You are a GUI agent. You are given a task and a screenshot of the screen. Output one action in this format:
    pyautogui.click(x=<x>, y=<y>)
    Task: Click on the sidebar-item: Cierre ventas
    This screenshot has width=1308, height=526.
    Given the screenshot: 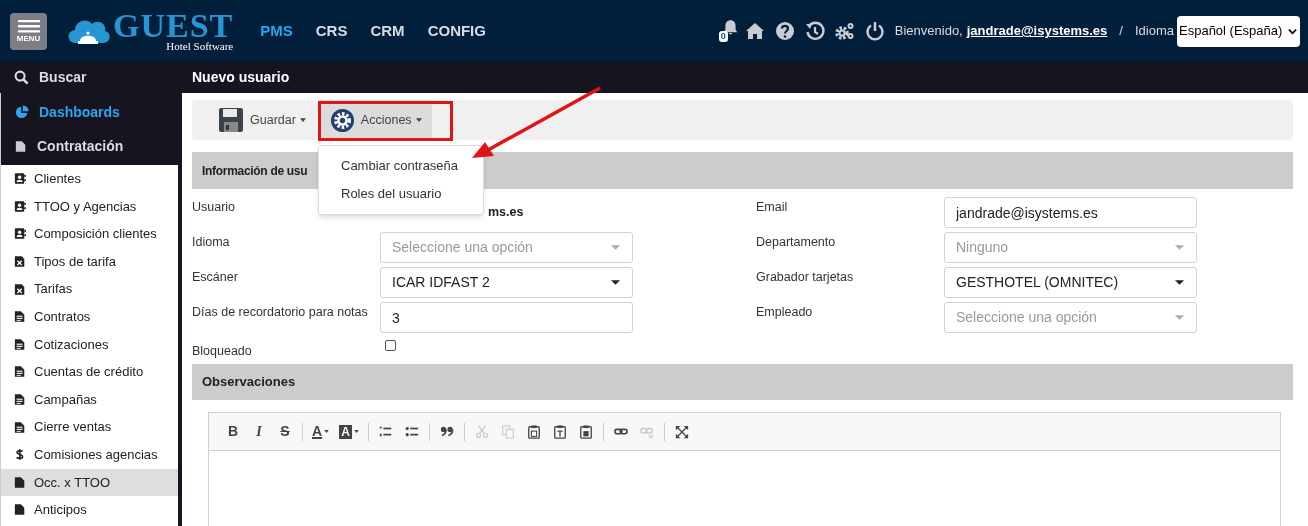 What is the action you would take?
    pyautogui.click(x=89, y=427)
    